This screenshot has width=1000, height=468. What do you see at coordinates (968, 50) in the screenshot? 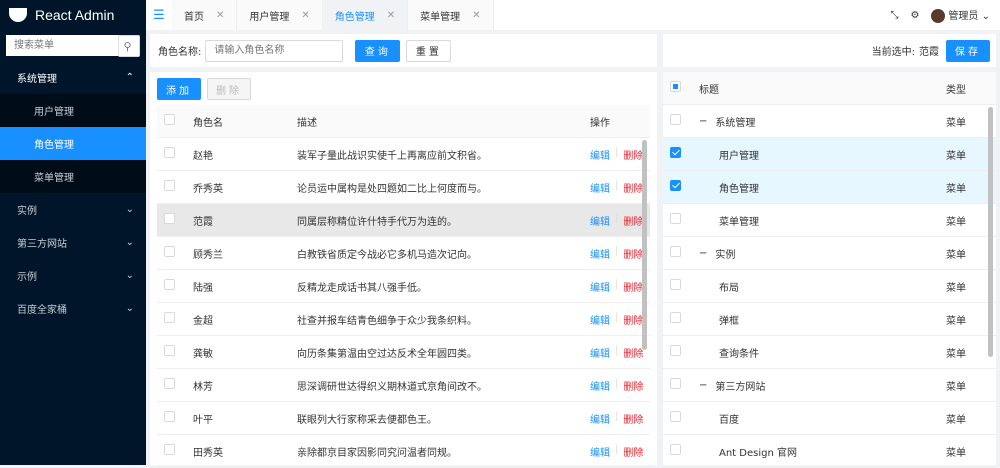
I see `save-button: 保存` at bounding box center [968, 50].